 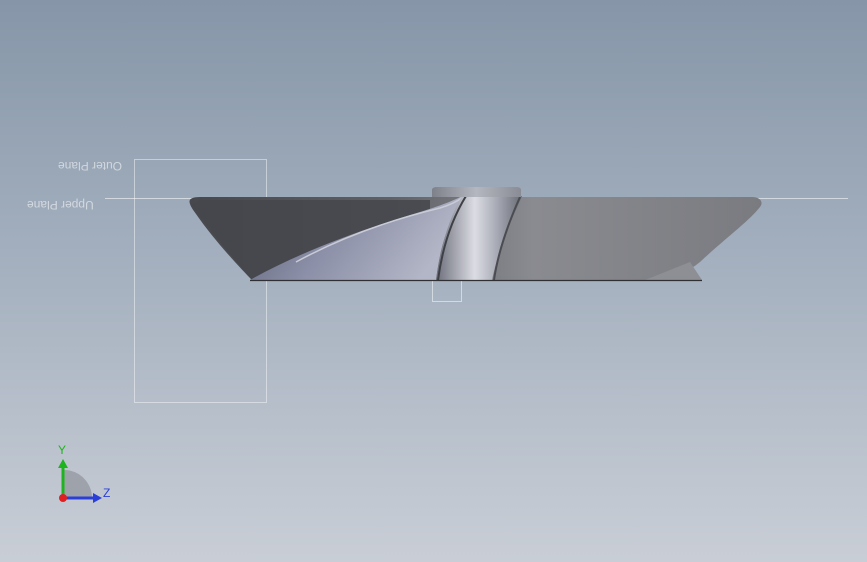 I want to click on upper-plane-label: Upper Plane, so click(x=60, y=205).